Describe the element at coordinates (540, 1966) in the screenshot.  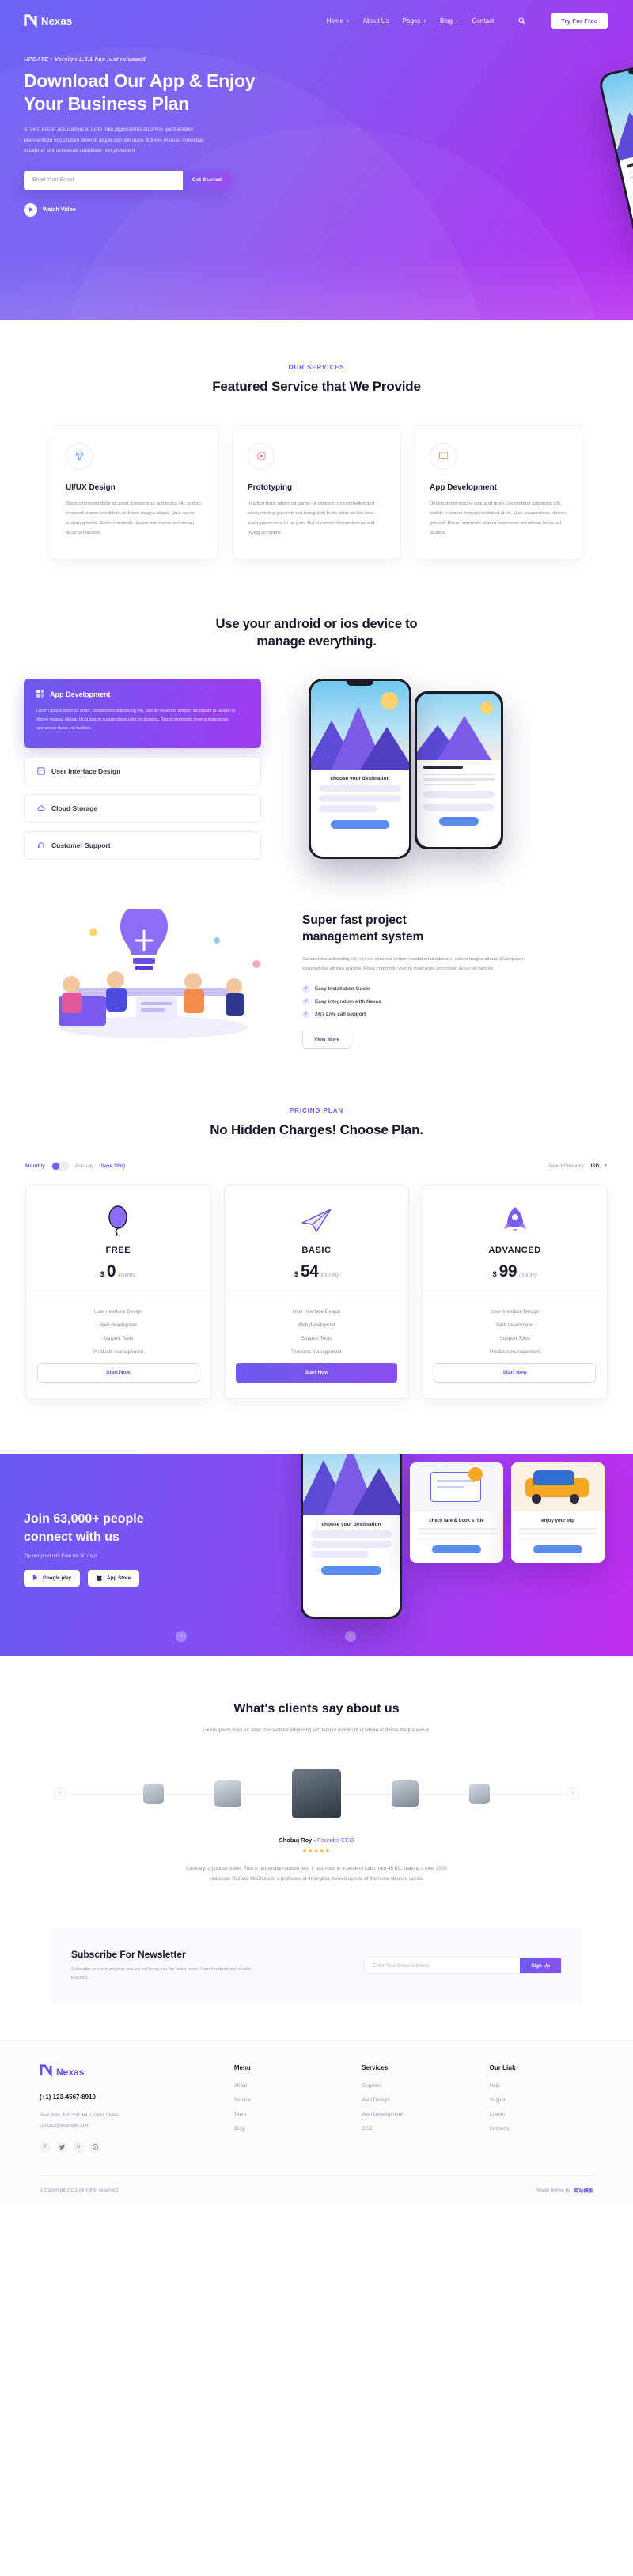
I see `newsletter-signup-button: Sign Up` at that location.